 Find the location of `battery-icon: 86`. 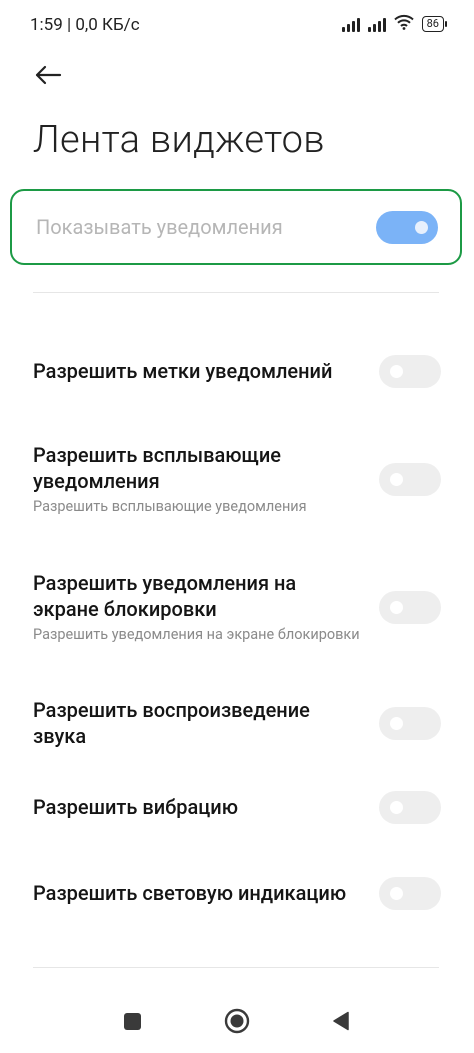

battery-icon: 86 is located at coordinates (434, 24).